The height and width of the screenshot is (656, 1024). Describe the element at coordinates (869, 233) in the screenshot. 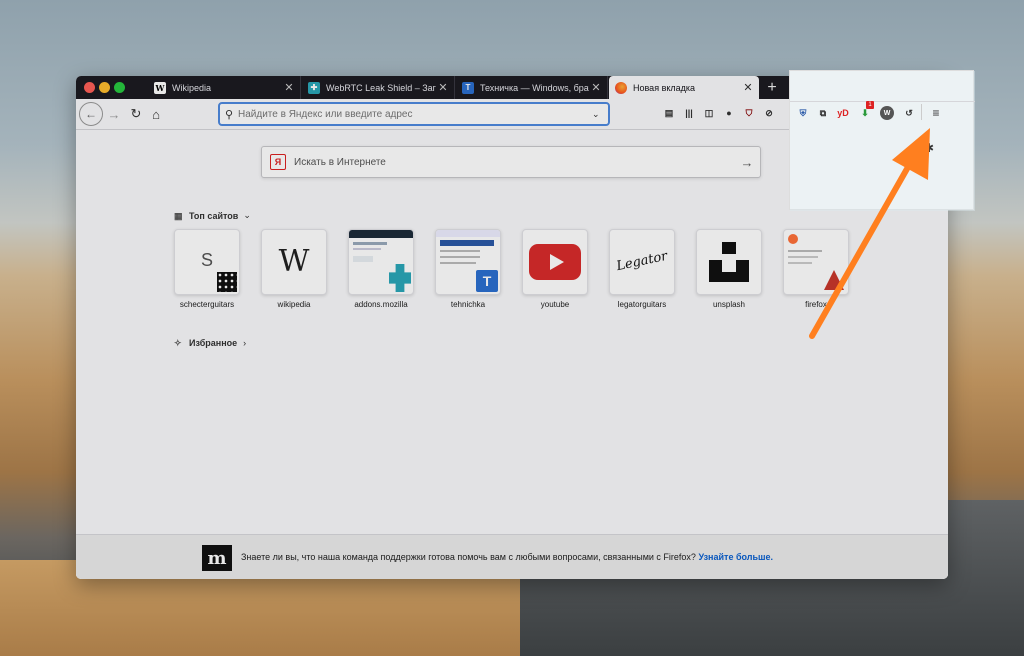

I see `annotation-arrow` at that location.